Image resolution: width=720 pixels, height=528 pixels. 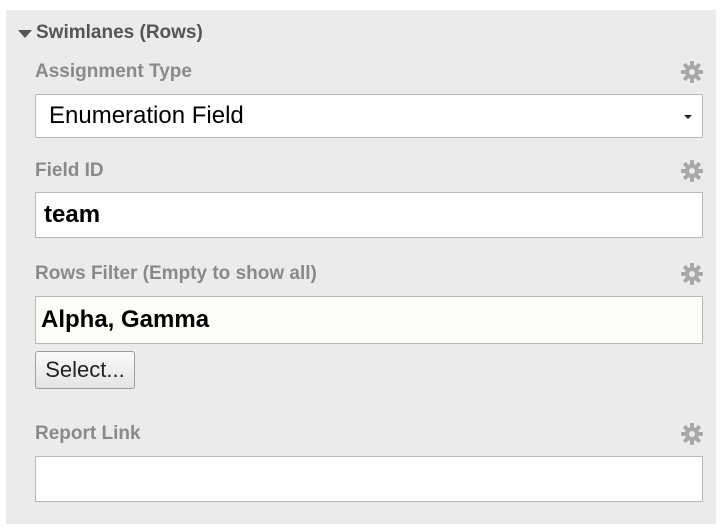 I want to click on field-id-label: Field ID, so click(x=69, y=170).